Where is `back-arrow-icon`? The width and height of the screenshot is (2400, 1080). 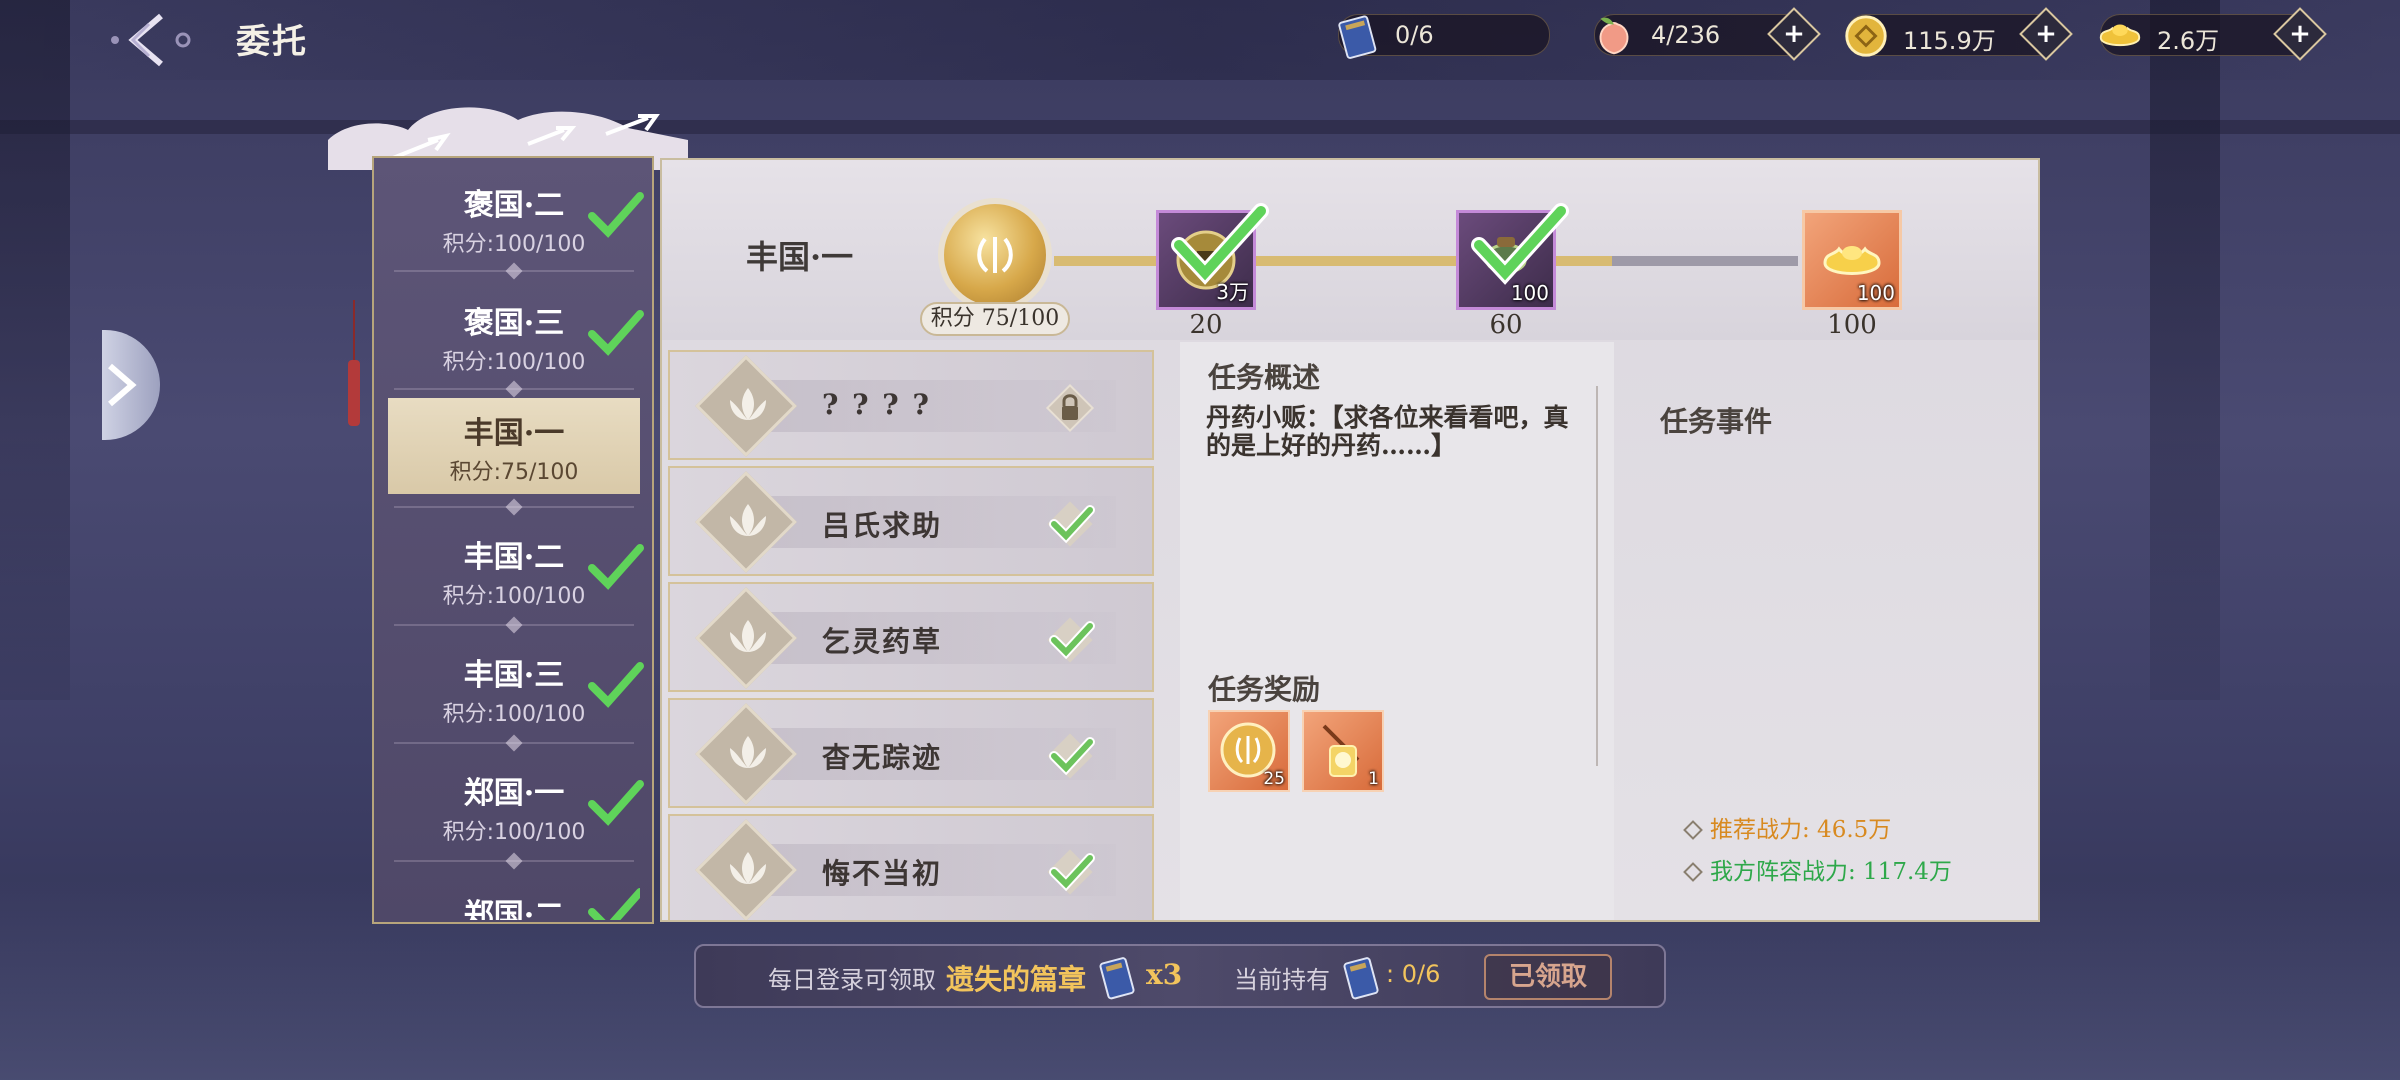 back-arrow-icon is located at coordinates (151, 40).